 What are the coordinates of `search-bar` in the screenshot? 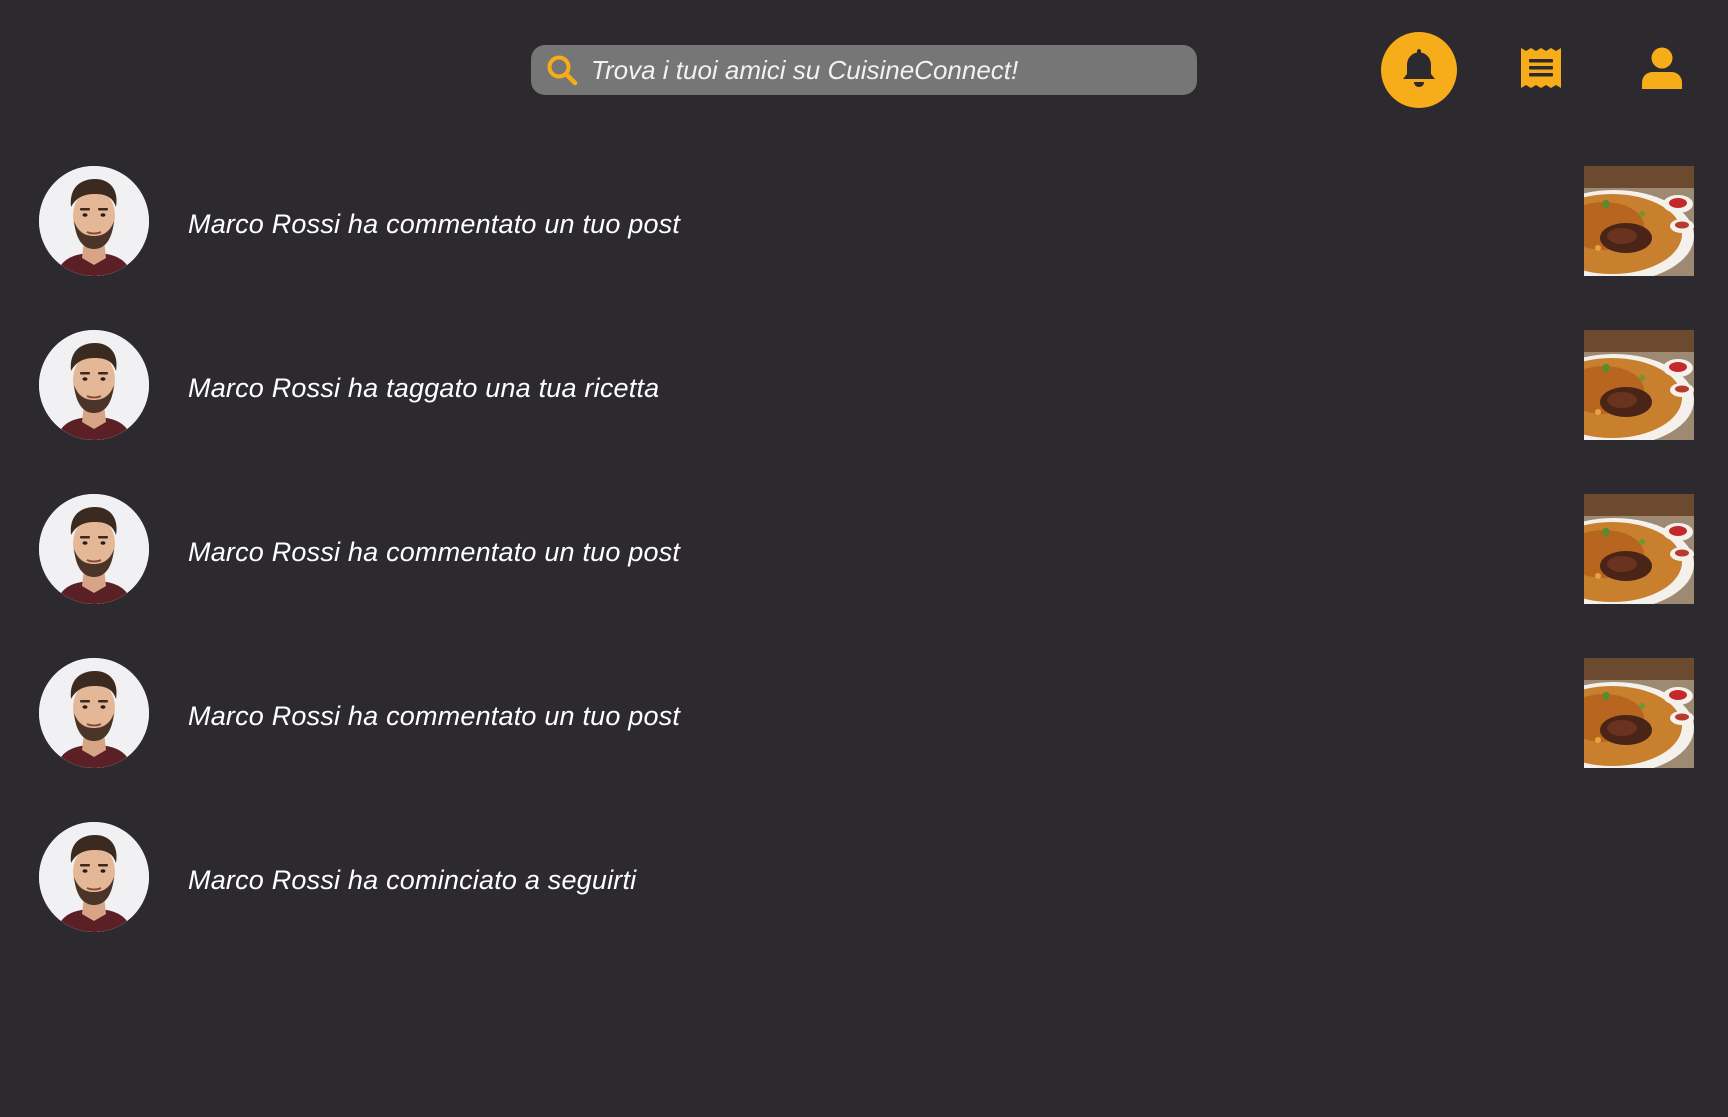 It's located at (864, 70).